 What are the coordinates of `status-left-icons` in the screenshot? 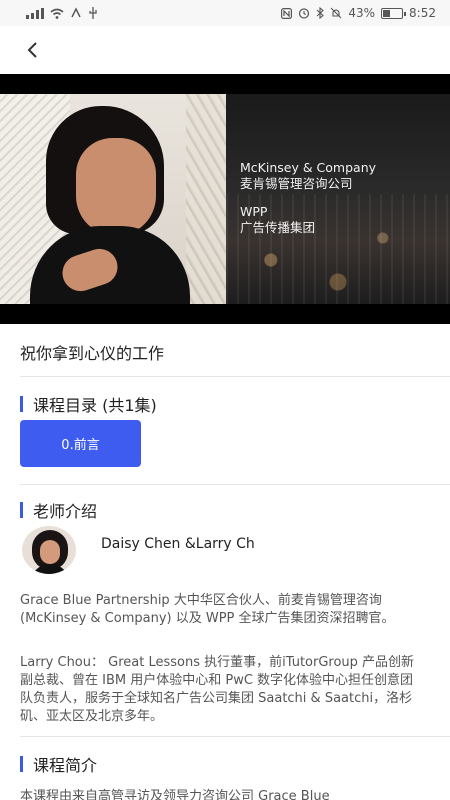 It's located at (62, 13).